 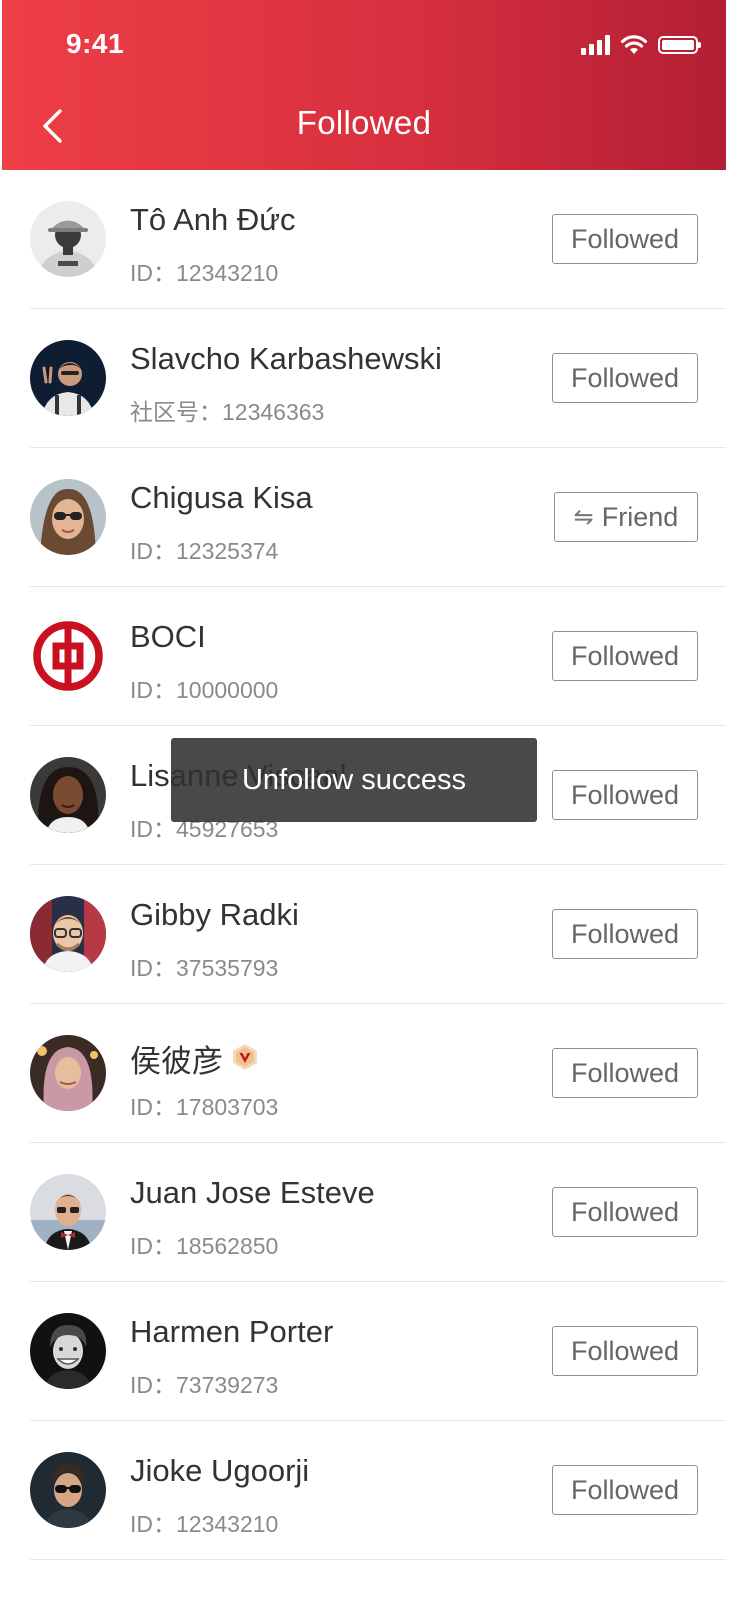 I want to click on swap-arrows-icon: ⇋, so click(x=583, y=517).